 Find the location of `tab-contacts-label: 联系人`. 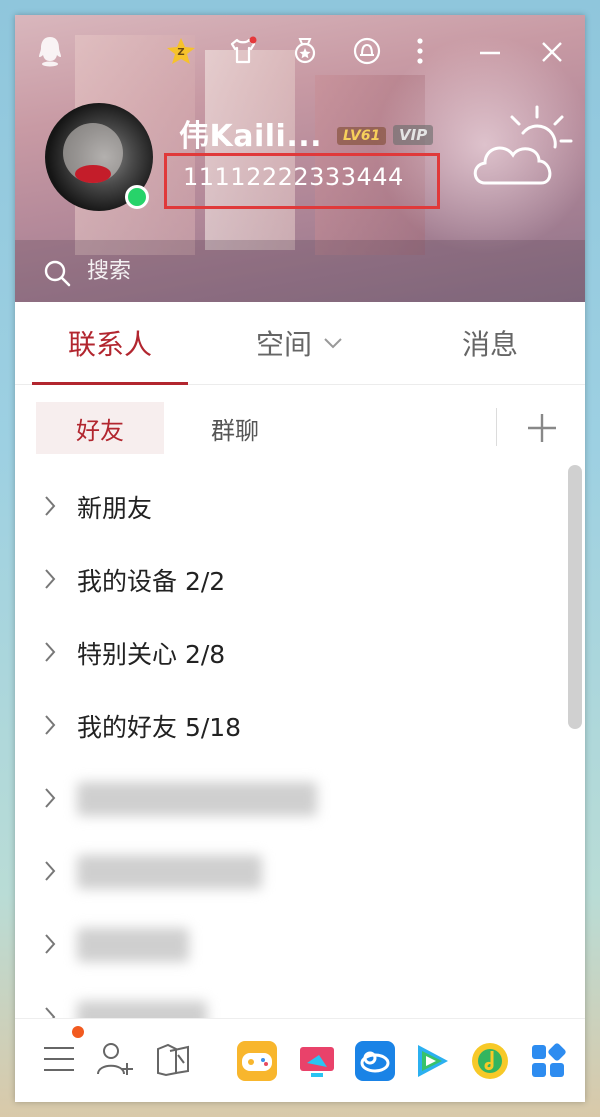

tab-contacts-label: 联系人 is located at coordinates (109, 344).